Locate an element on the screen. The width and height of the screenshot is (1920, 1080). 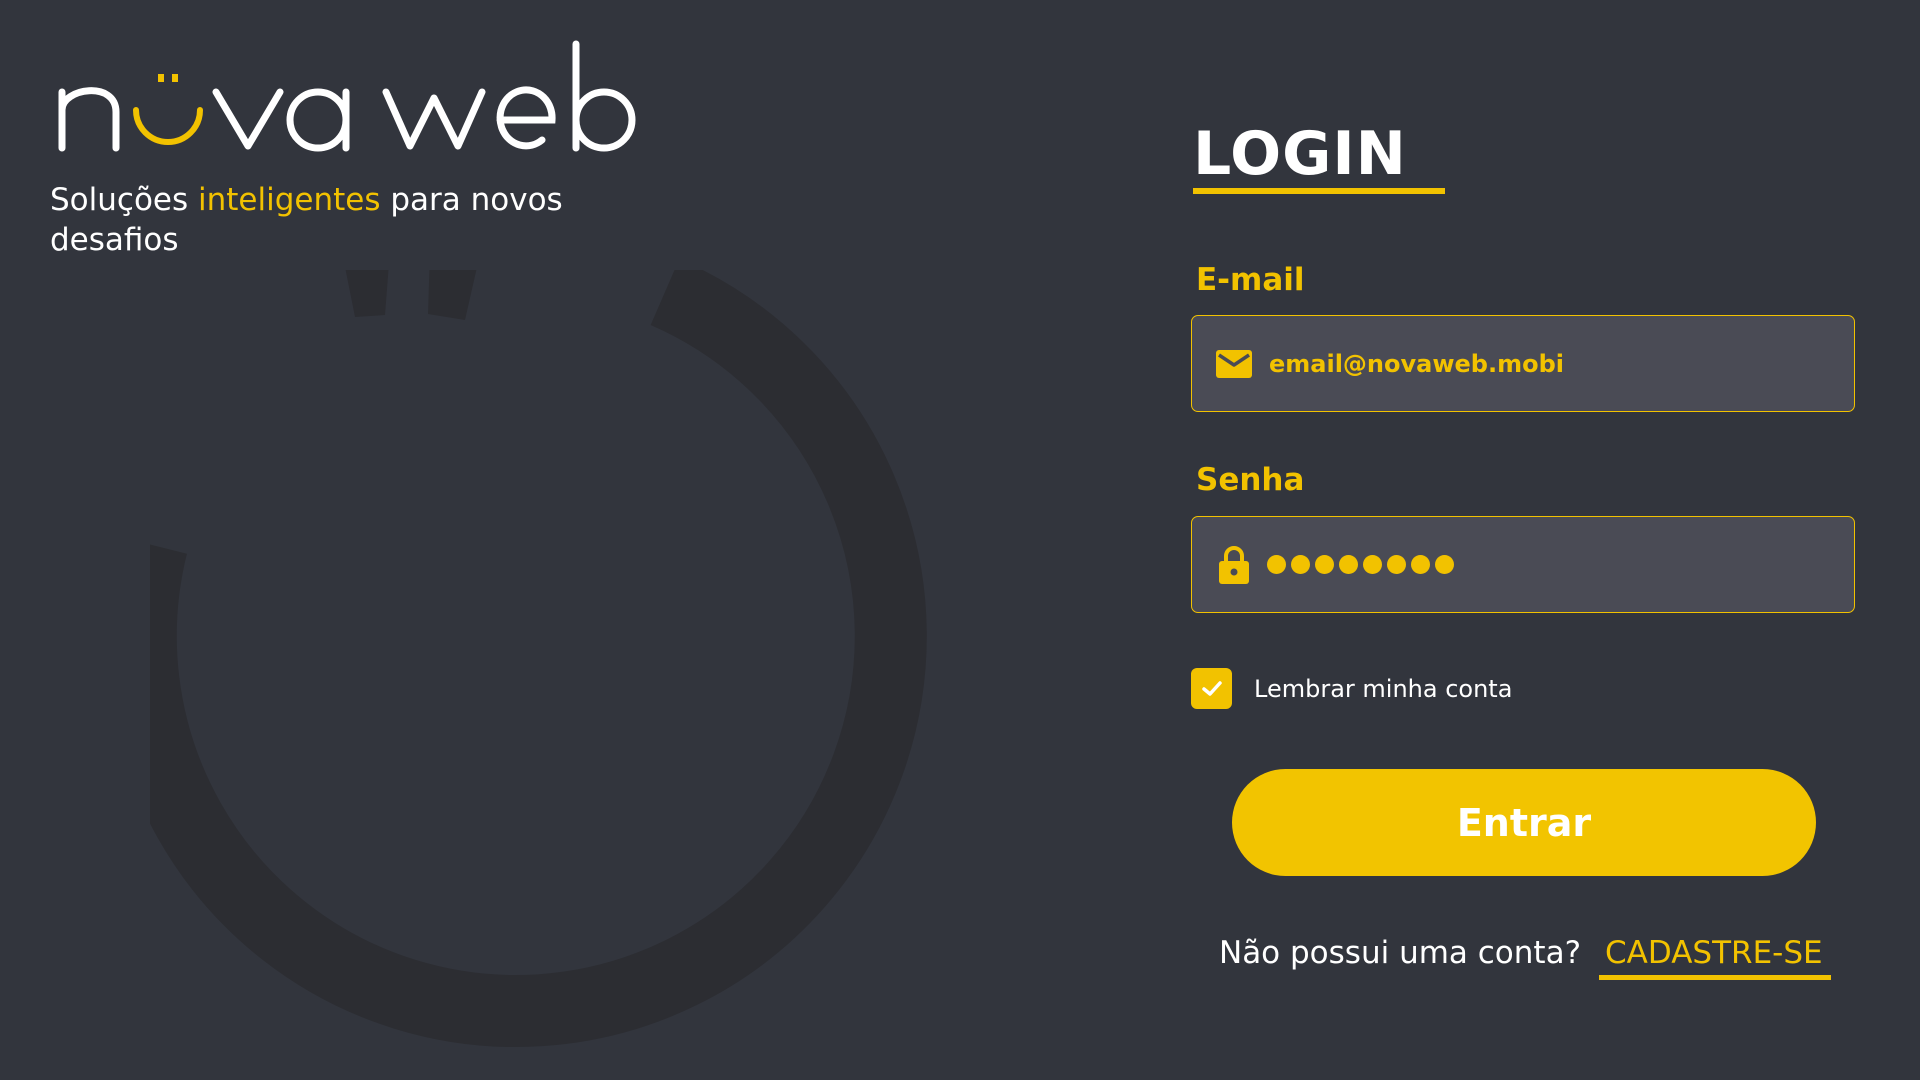
remember-checkbox is located at coordinates (1211, 688).